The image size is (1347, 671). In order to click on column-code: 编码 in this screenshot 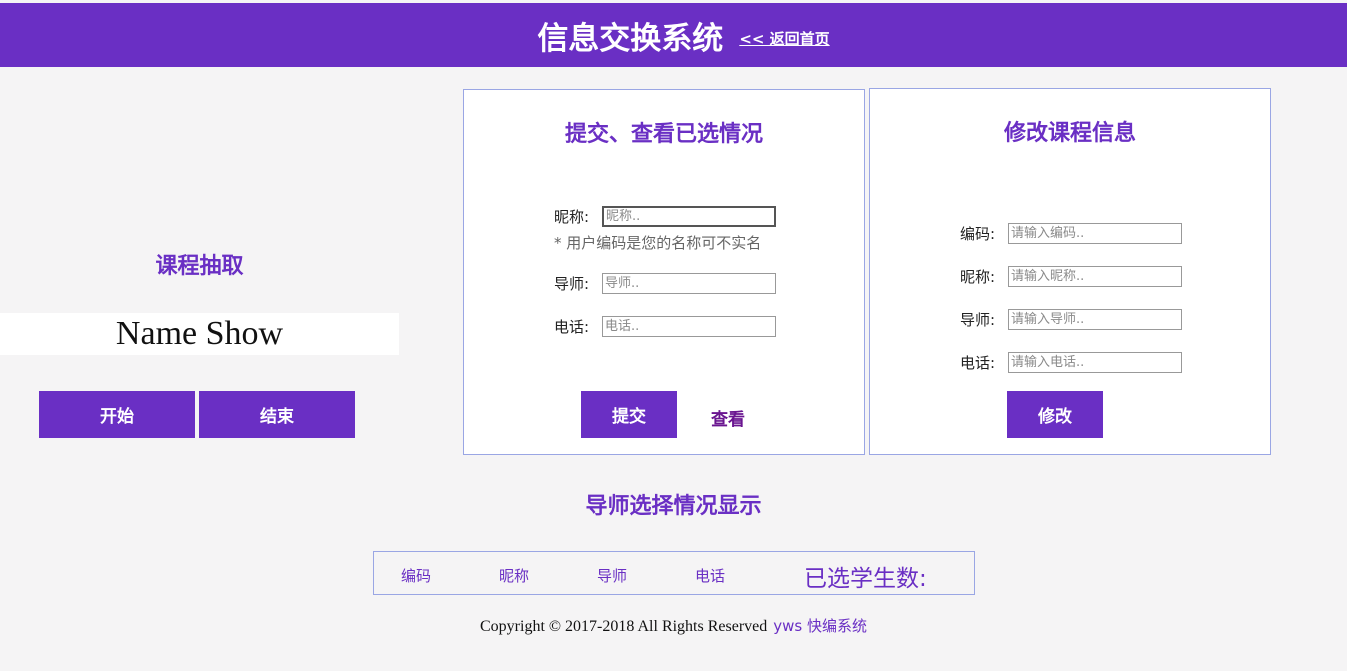, I will do `click(416, 576)`.